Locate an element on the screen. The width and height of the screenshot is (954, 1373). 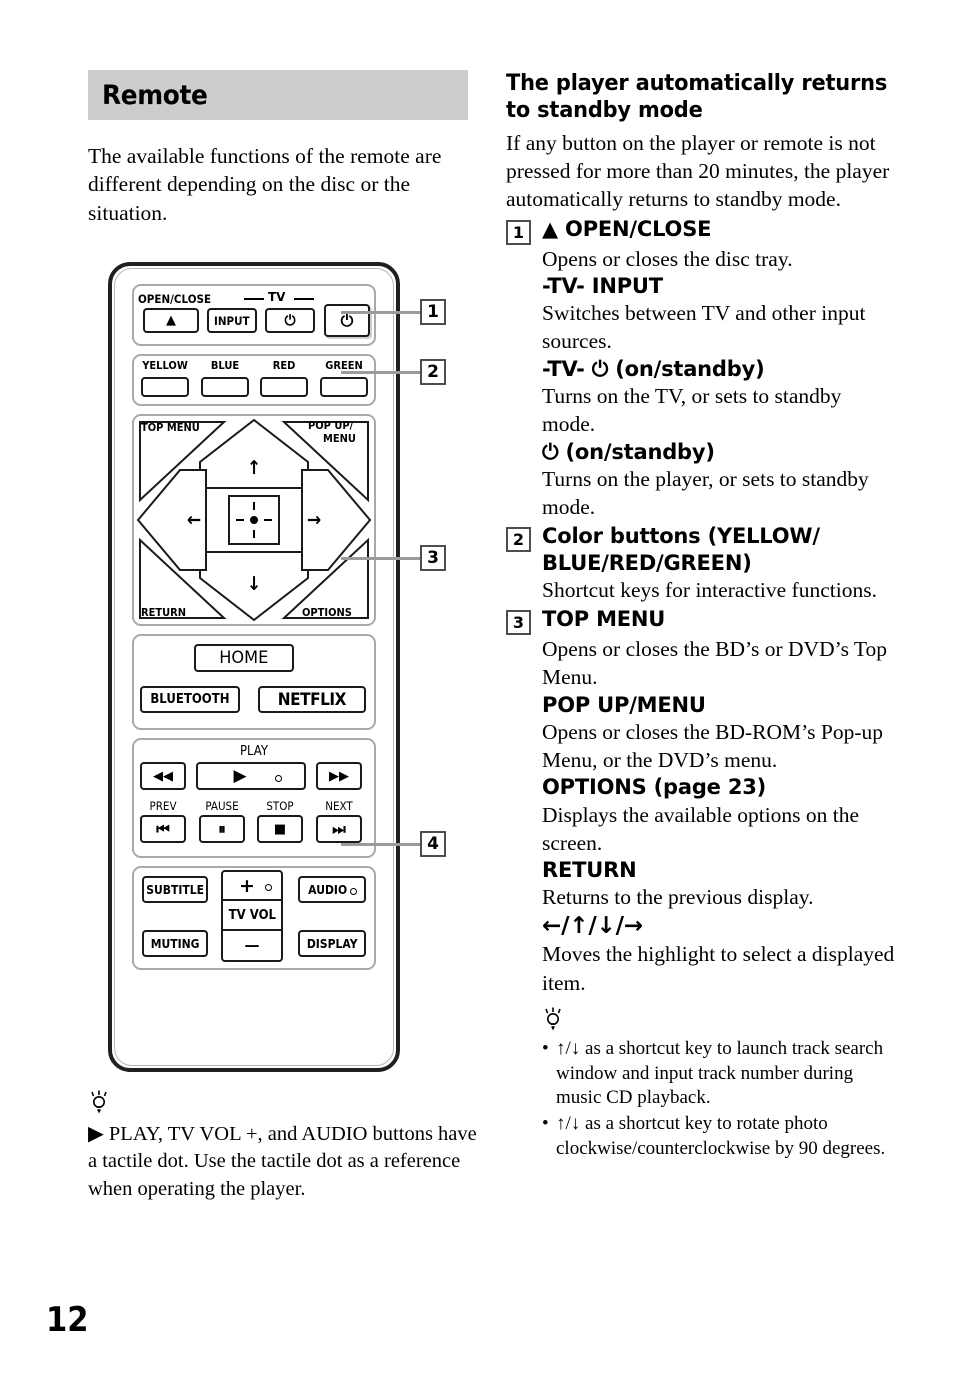
entry-2: 2 Color buttons (YELLOW/ BLUE/RED/GREEN) is located at coordinates (701, 549).